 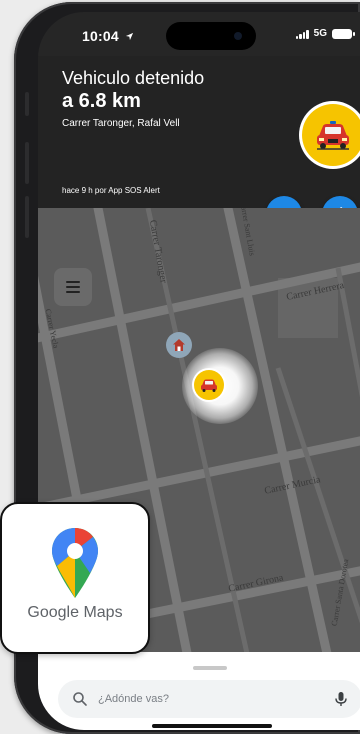 I want to click on signal-bars-icon, so click(x=302, y=34).